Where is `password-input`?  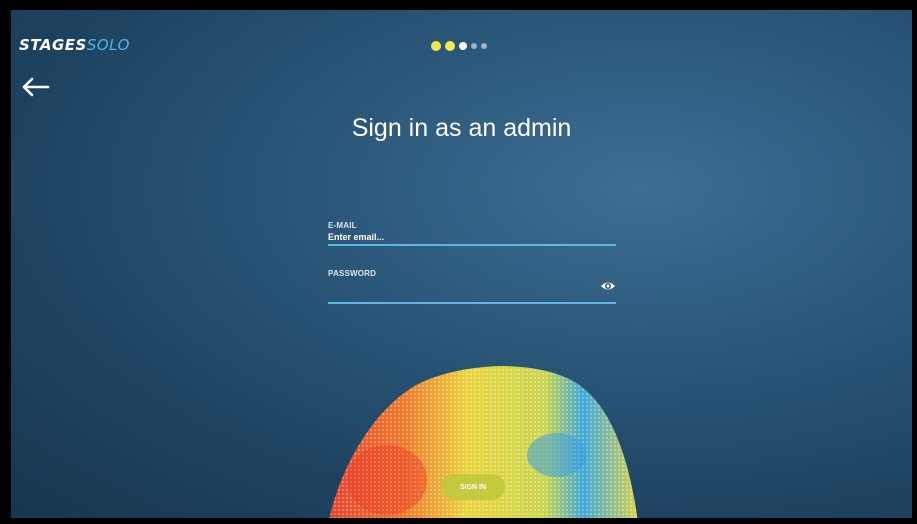 password-input is located at coordinates (472, 296).